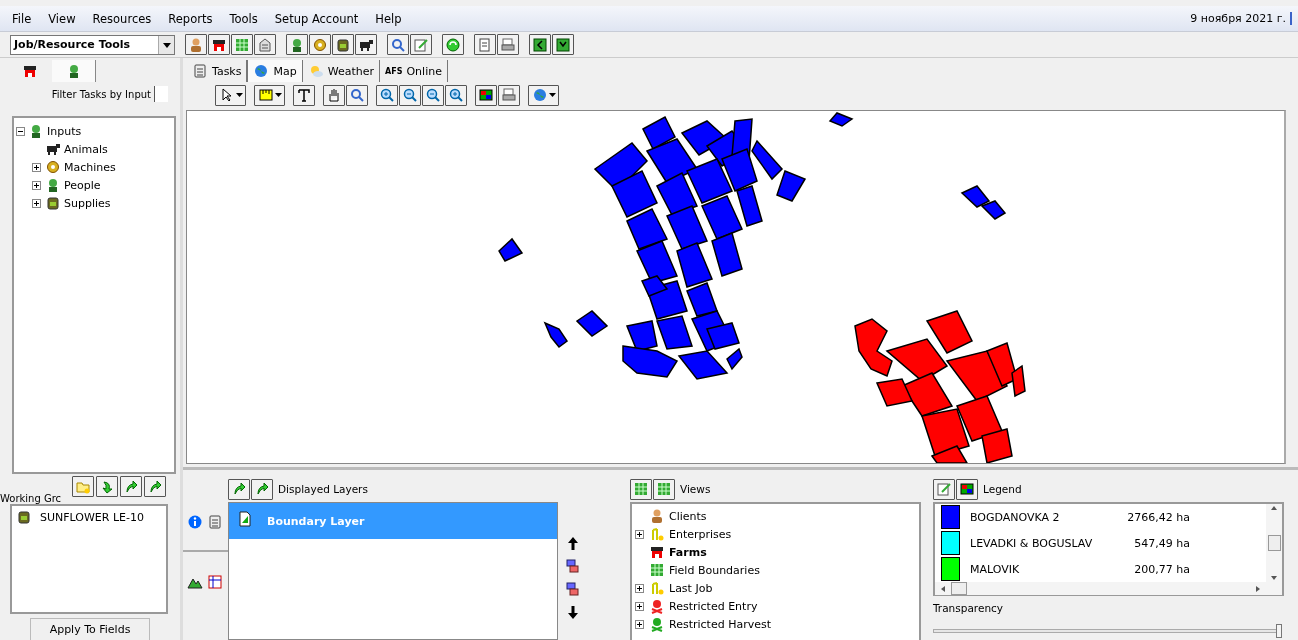  Describe the element at coordinates (64, 131) in the screenshot. I see `tree-item: Inputs` at that location.